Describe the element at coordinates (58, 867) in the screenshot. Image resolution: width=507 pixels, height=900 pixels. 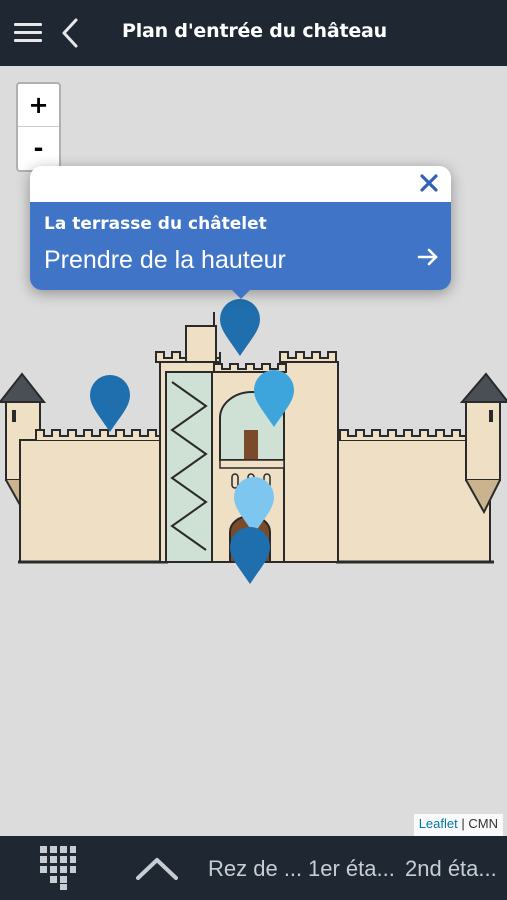
I see `keypad-grid-icon` at that location.